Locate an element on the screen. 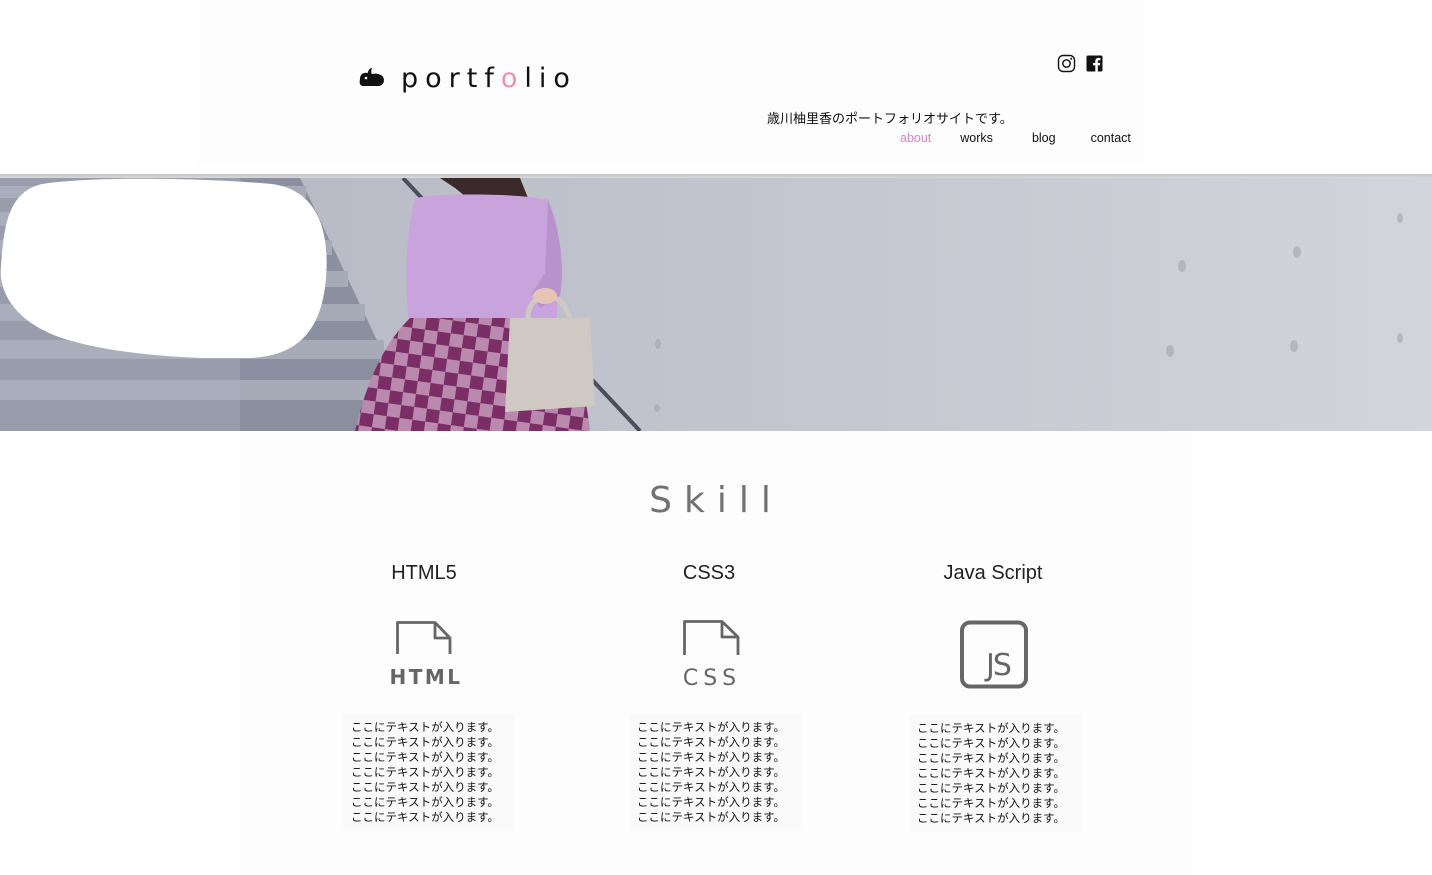 The height and width of the screenshot is (875, 1432). nav-blog: blog is located at coordinates (1044, 138).